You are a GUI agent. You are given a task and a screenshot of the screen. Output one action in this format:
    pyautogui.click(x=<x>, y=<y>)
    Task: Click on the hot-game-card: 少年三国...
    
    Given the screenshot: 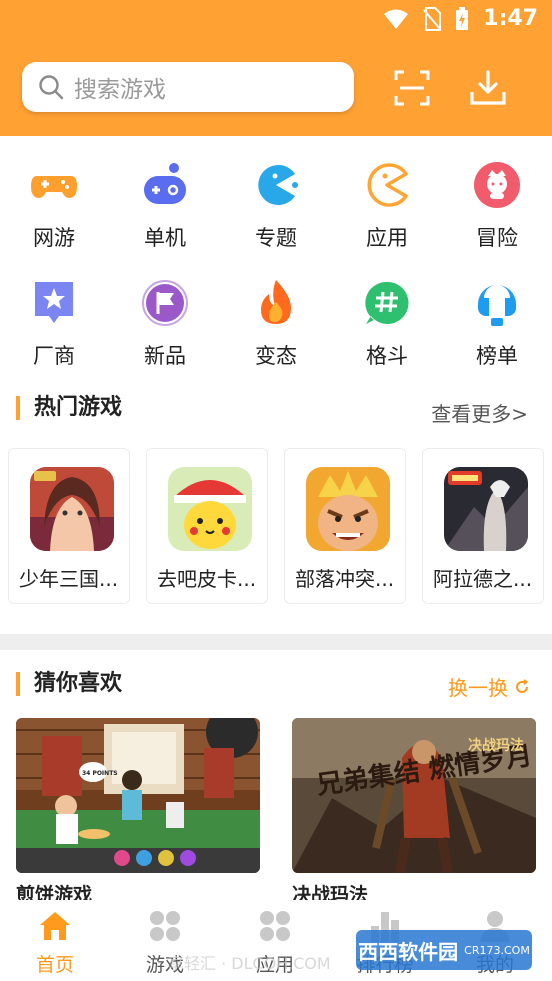 What is the action you would take?
    pyautogui.click(x=69, y=526)
    